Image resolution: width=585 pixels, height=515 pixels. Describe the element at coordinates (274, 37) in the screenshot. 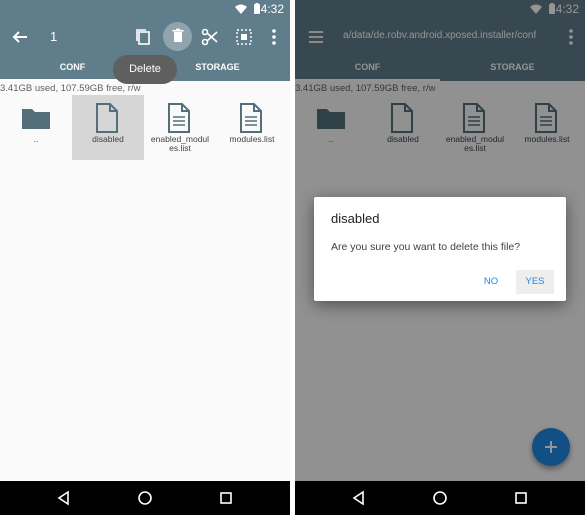

I see `overflow-menu-icon` at that location.